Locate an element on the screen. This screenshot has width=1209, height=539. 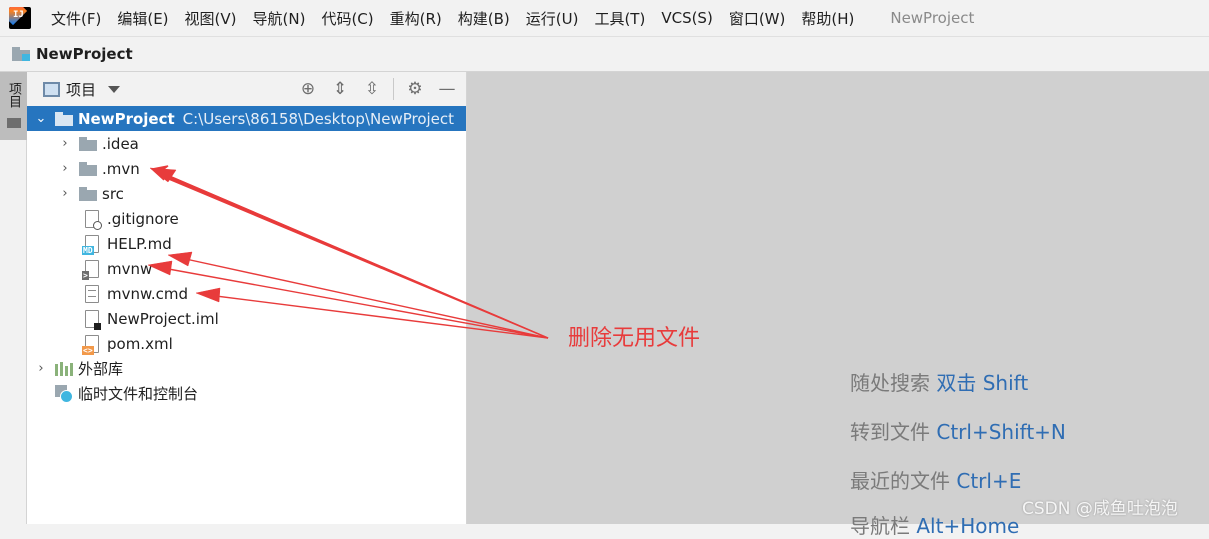
tree-item-label: .mvn is located at coordinates (121, 168).